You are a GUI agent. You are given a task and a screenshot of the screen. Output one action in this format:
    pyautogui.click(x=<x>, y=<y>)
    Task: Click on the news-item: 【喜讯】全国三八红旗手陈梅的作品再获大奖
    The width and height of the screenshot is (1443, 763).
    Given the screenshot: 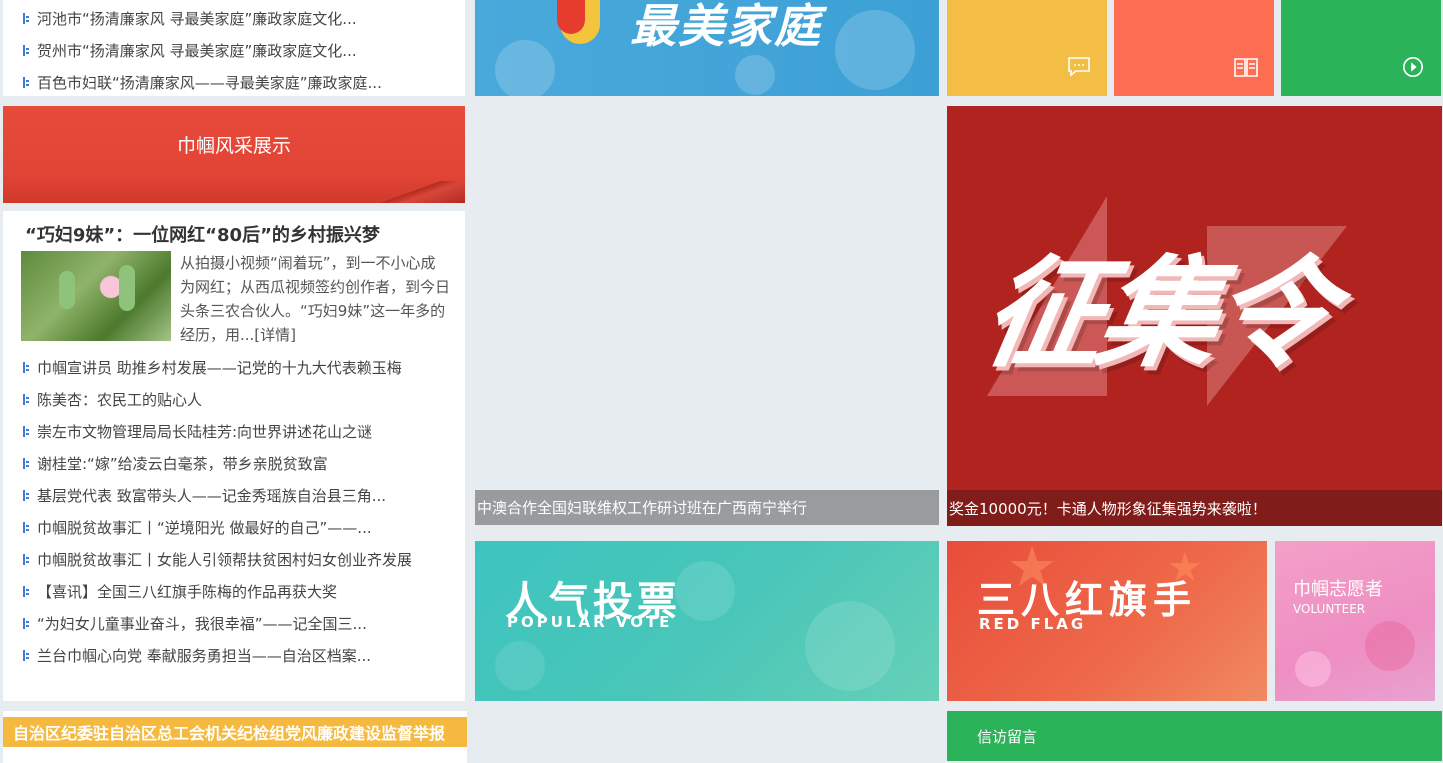 What is the action you would take?
    pyautogui.click(x=180, y=591)
    